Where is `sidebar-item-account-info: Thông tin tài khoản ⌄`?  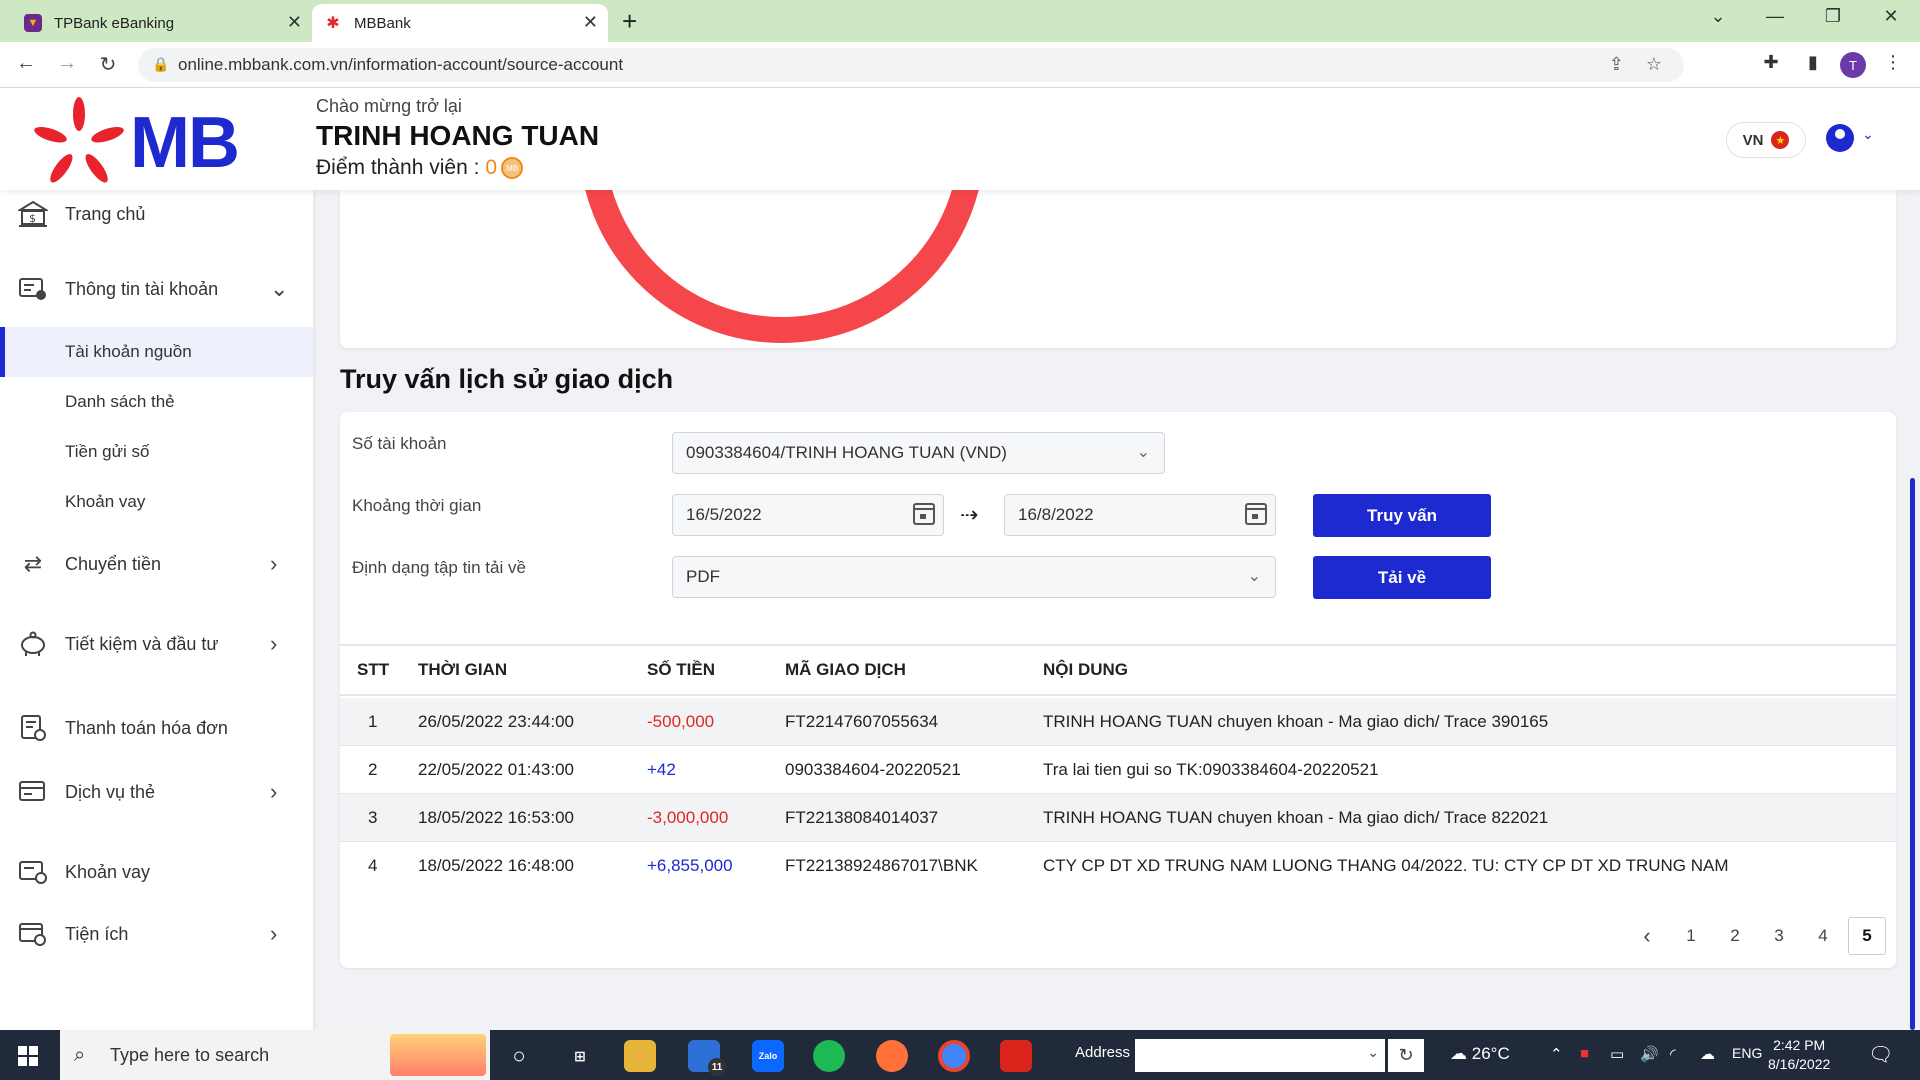
sidebar-item-account-info: Thông tin tài khoản ⌄ is located at coordinates (156, 289).